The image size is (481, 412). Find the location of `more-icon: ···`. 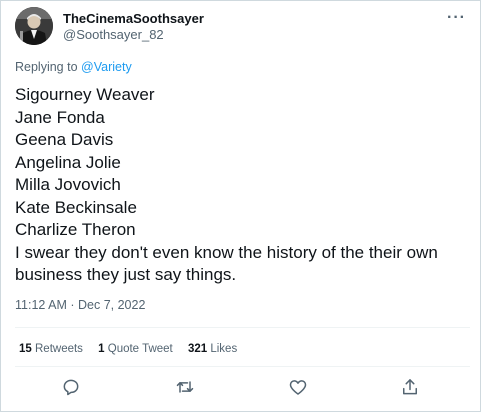

more-icon: ··· is located at coordinates (456, 18).